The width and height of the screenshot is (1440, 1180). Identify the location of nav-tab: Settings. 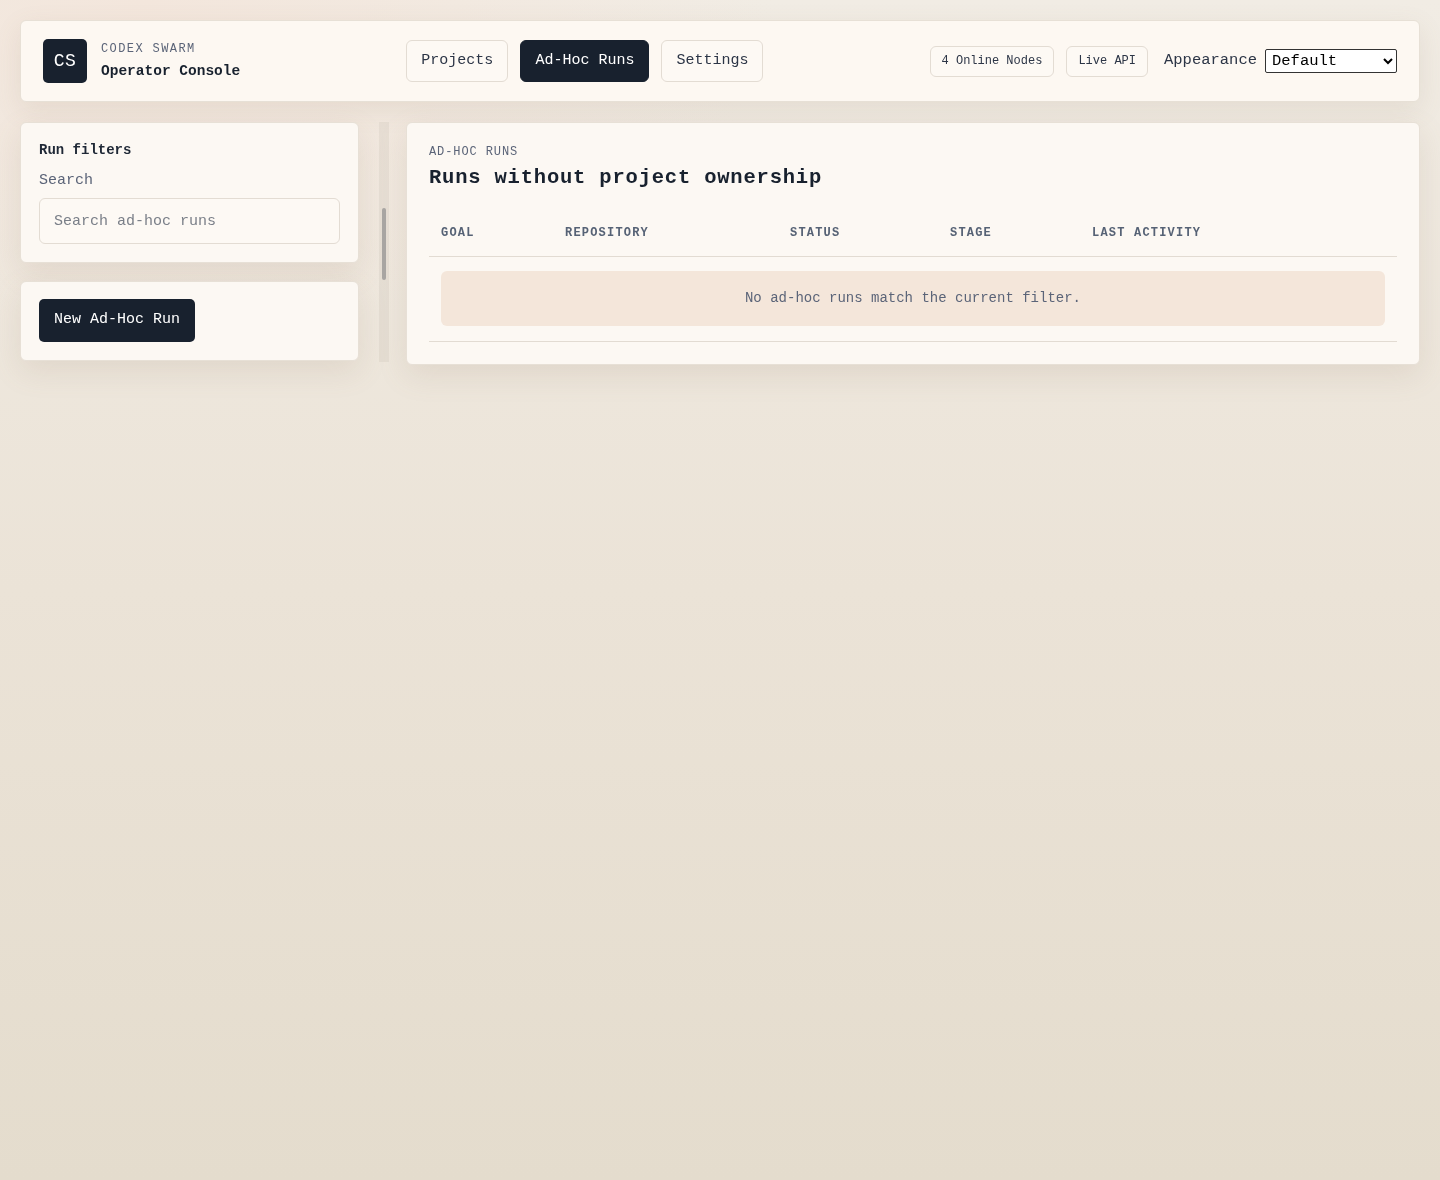
(712, 61).